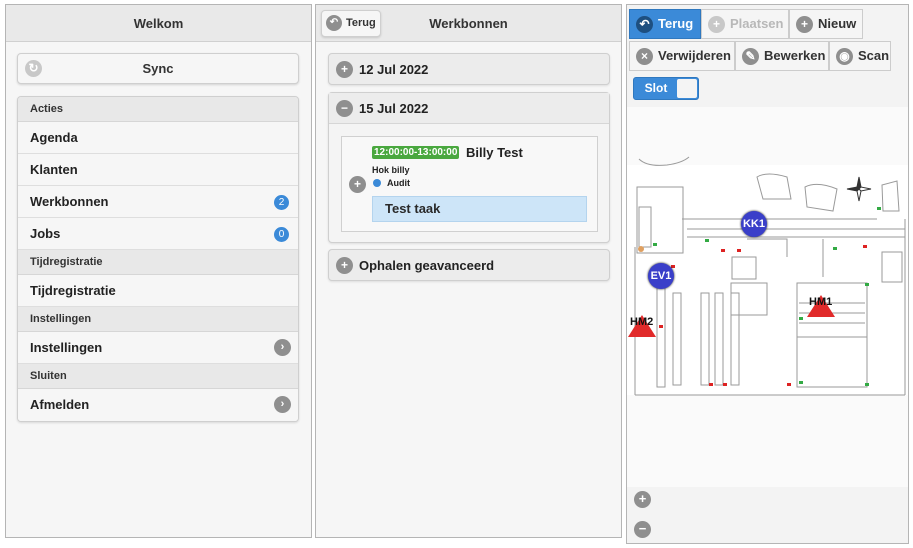  I want to click on delete-button: × Verwijderen, so click(682, 56).